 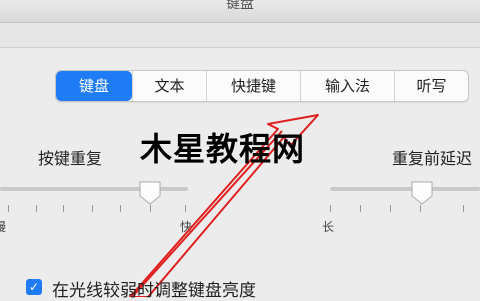 What do you see at coordinates (154, 291) in the screenshot?
I see `backlight-checkbox-label: 在光线较弱时调整键盘亮度` at bounding box center [154, 291].